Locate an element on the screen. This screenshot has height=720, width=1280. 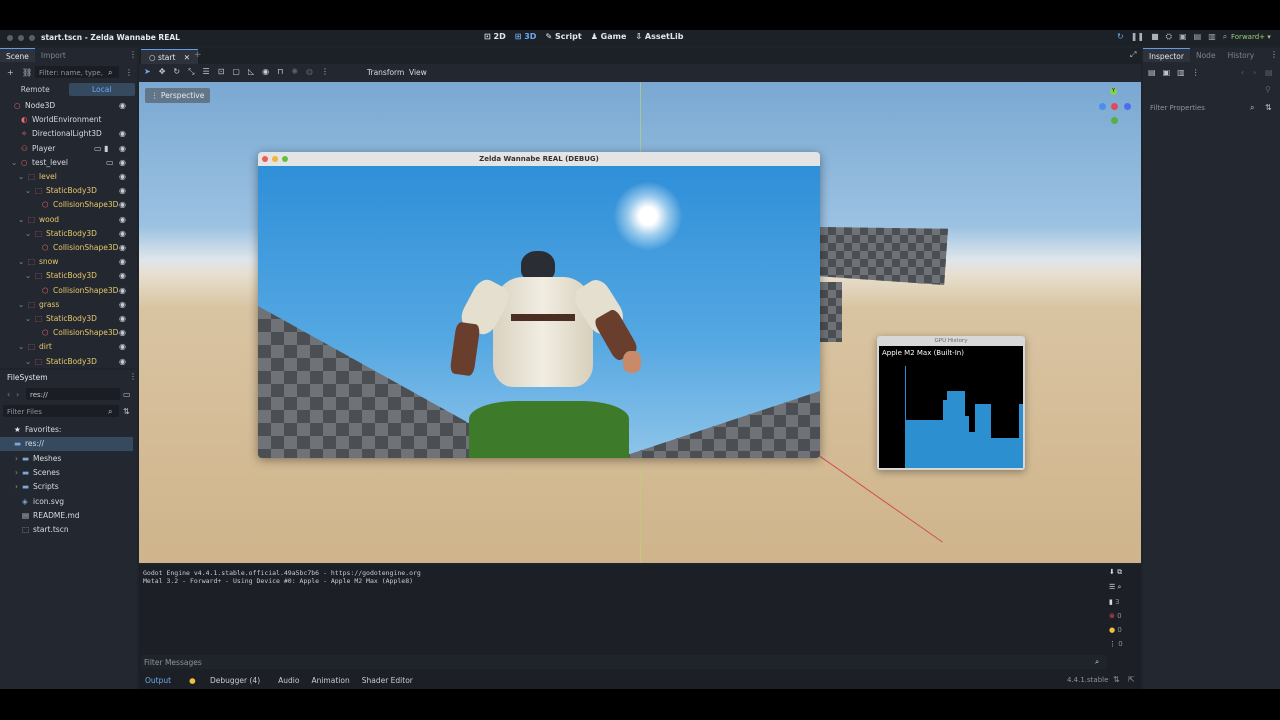
close-tab-icon: ✕ is located at coordinates (187, 57).